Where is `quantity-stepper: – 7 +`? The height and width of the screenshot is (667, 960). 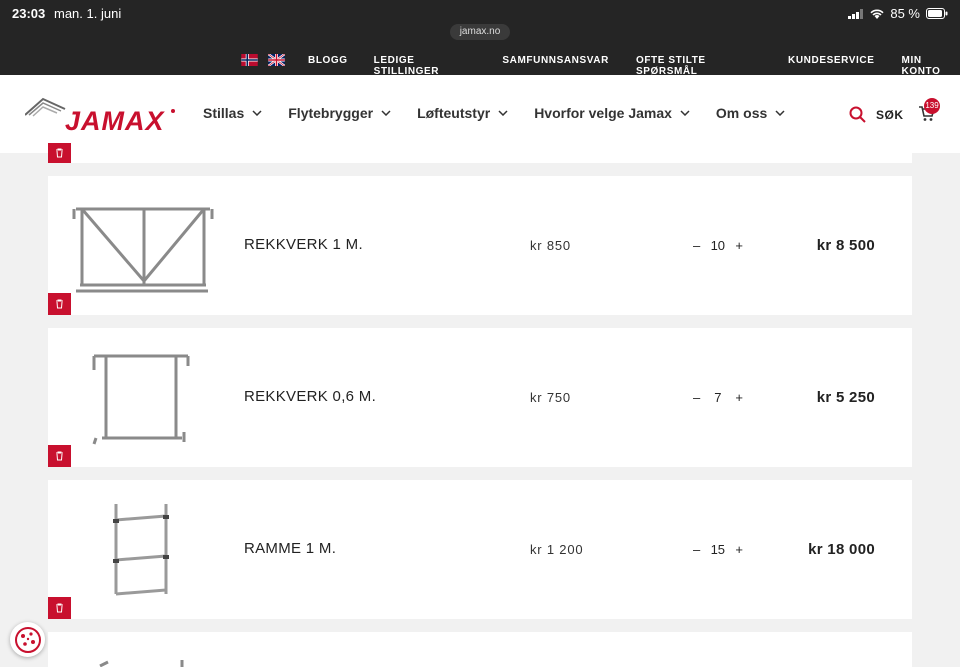
quantity-stepper: – 7 + is located at coordinates (718, 397).